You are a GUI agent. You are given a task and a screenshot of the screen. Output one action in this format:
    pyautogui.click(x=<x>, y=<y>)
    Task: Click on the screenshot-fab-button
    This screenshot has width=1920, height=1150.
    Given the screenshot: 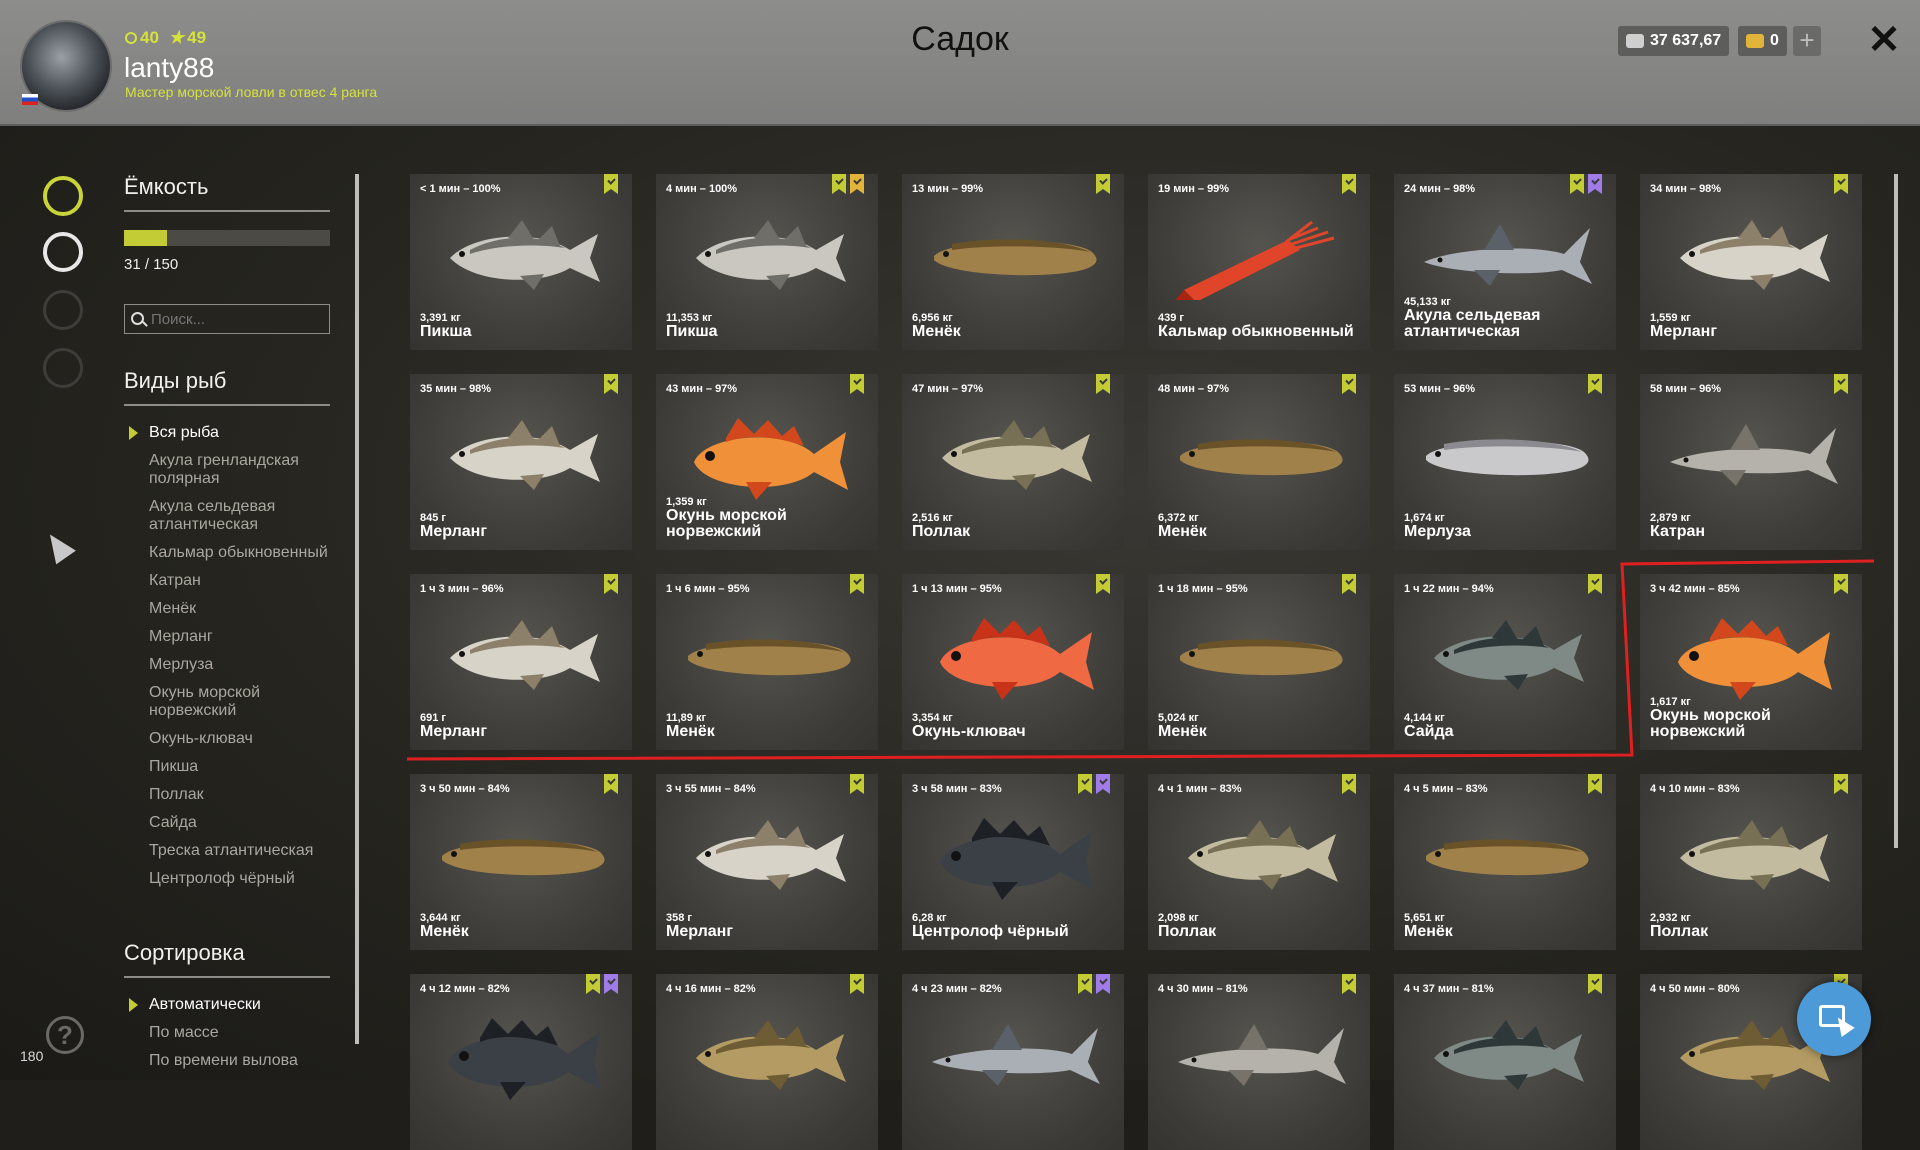 What is the action you would take?
    pyautogui.click(x=1834, y=1019)
    